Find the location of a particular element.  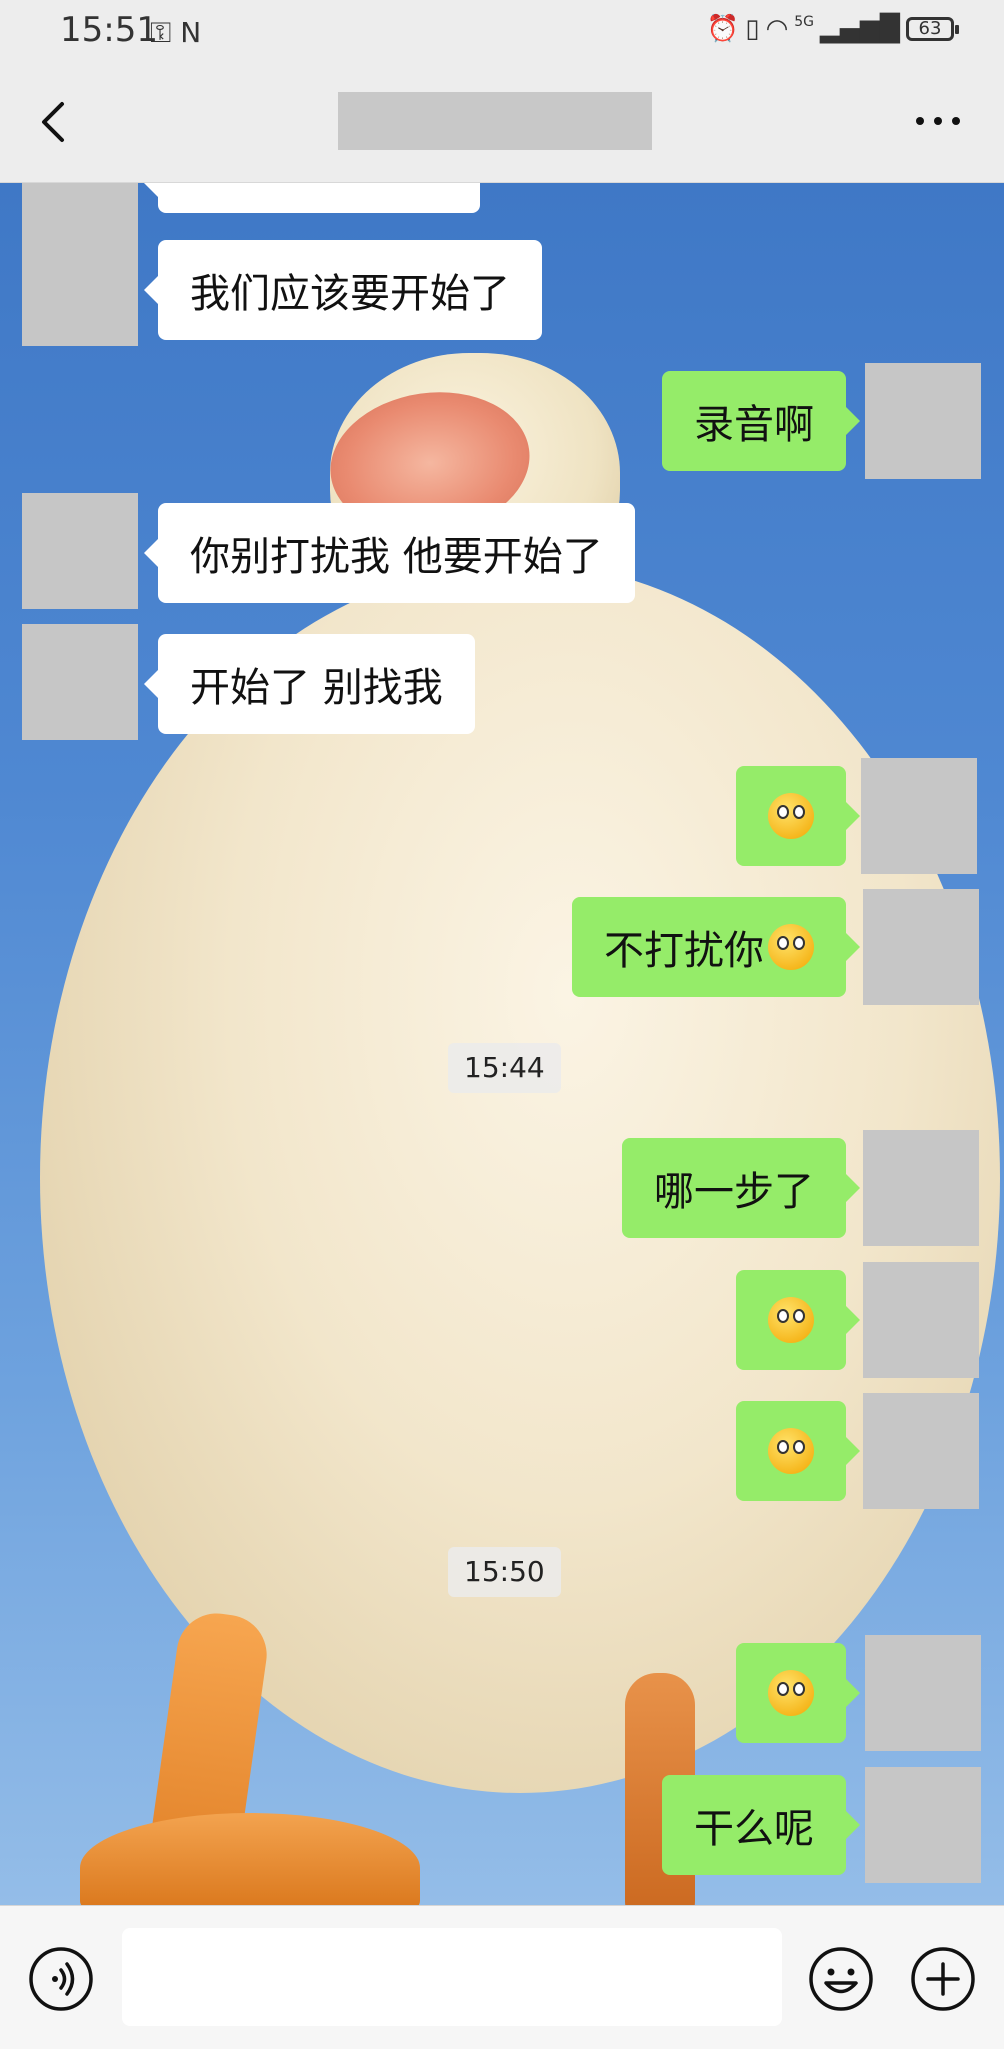

voice-icon is located at coordinates (61, 1979).